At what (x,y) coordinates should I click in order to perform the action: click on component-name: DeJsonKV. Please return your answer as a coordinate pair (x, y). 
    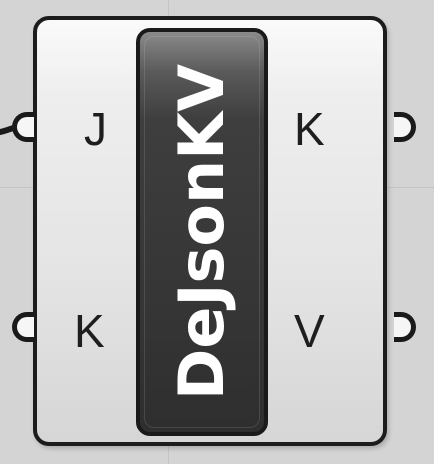
    Looking at the image, I should click on (201, 232).